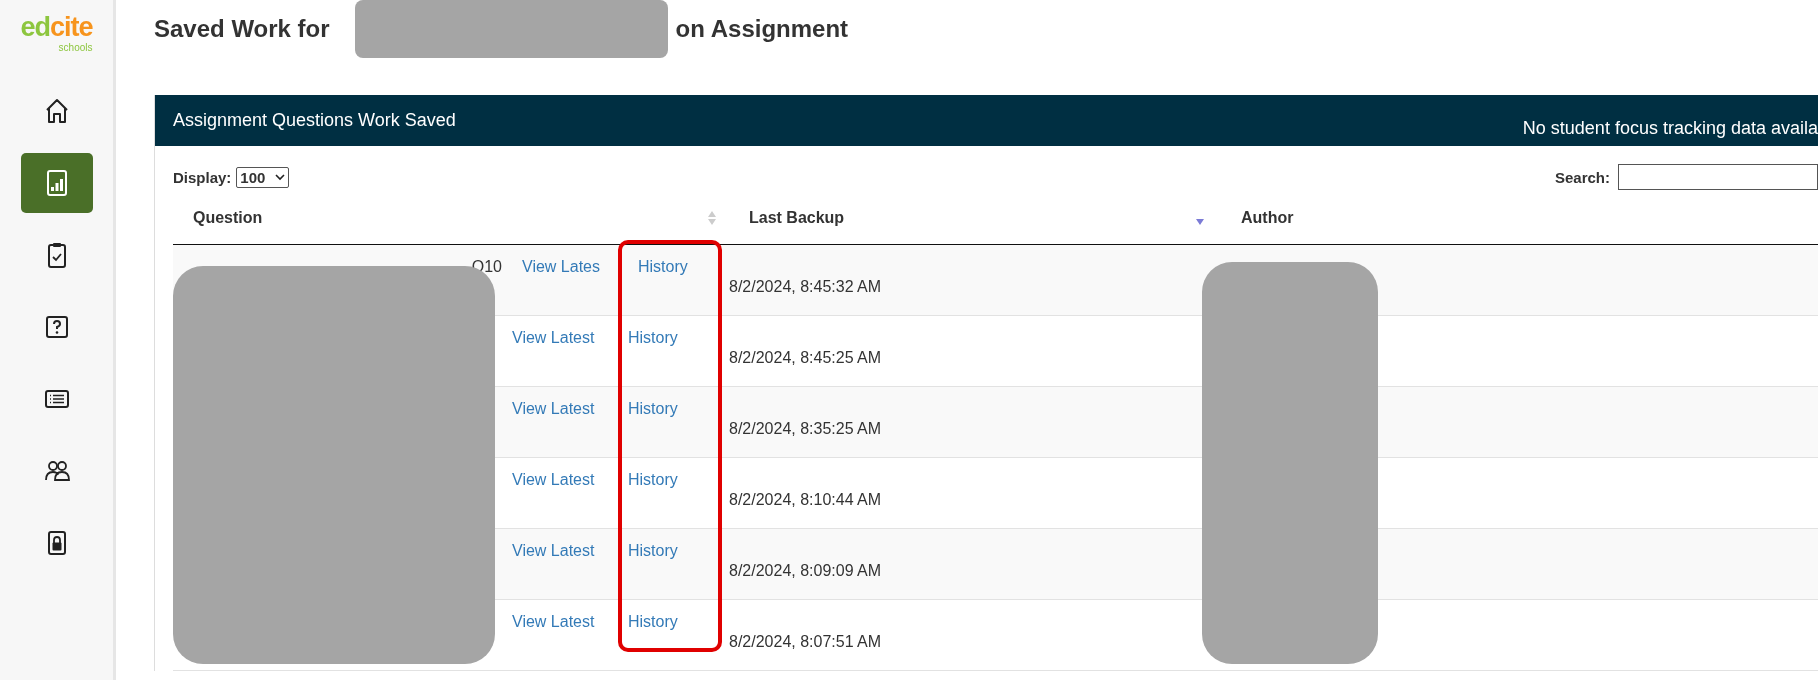 The width and height of the screenshot is (1818, 680). Describe the element at coordinates (580, 286) in the screenshot. I see `view-latest-link: View Lates` at that location.